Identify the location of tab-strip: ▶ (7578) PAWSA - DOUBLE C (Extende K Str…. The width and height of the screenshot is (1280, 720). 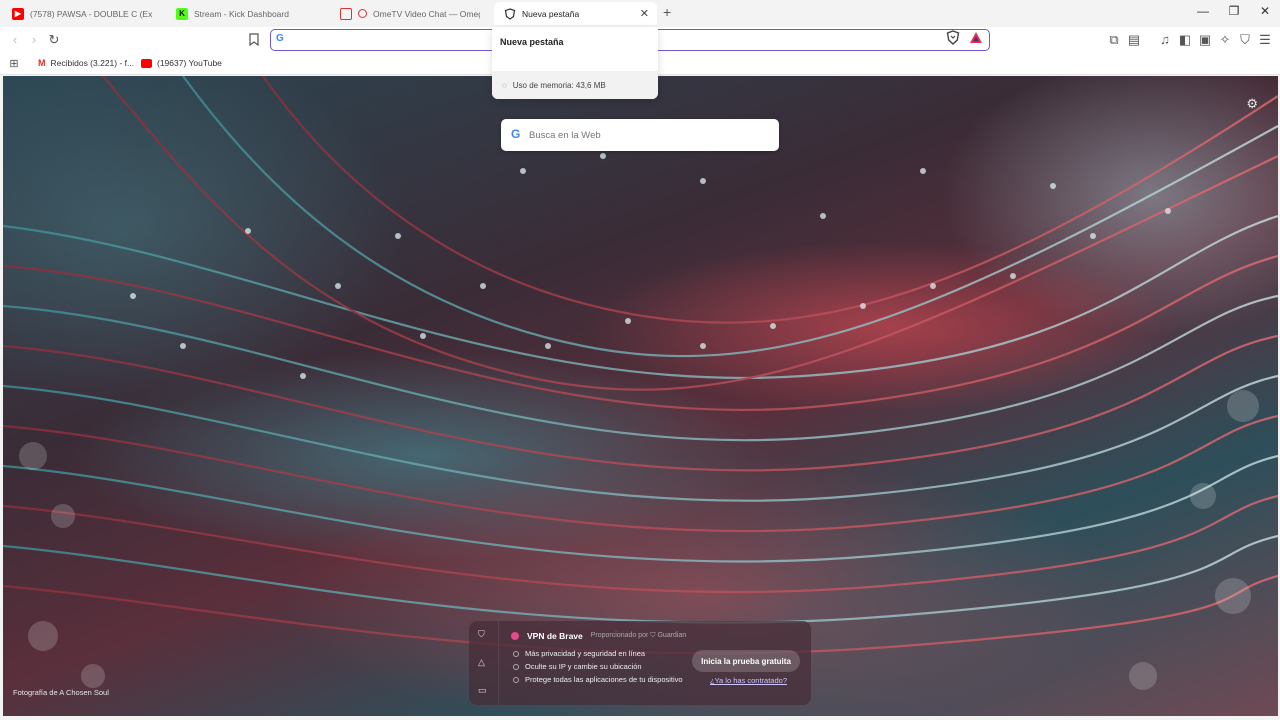
(640, 13).